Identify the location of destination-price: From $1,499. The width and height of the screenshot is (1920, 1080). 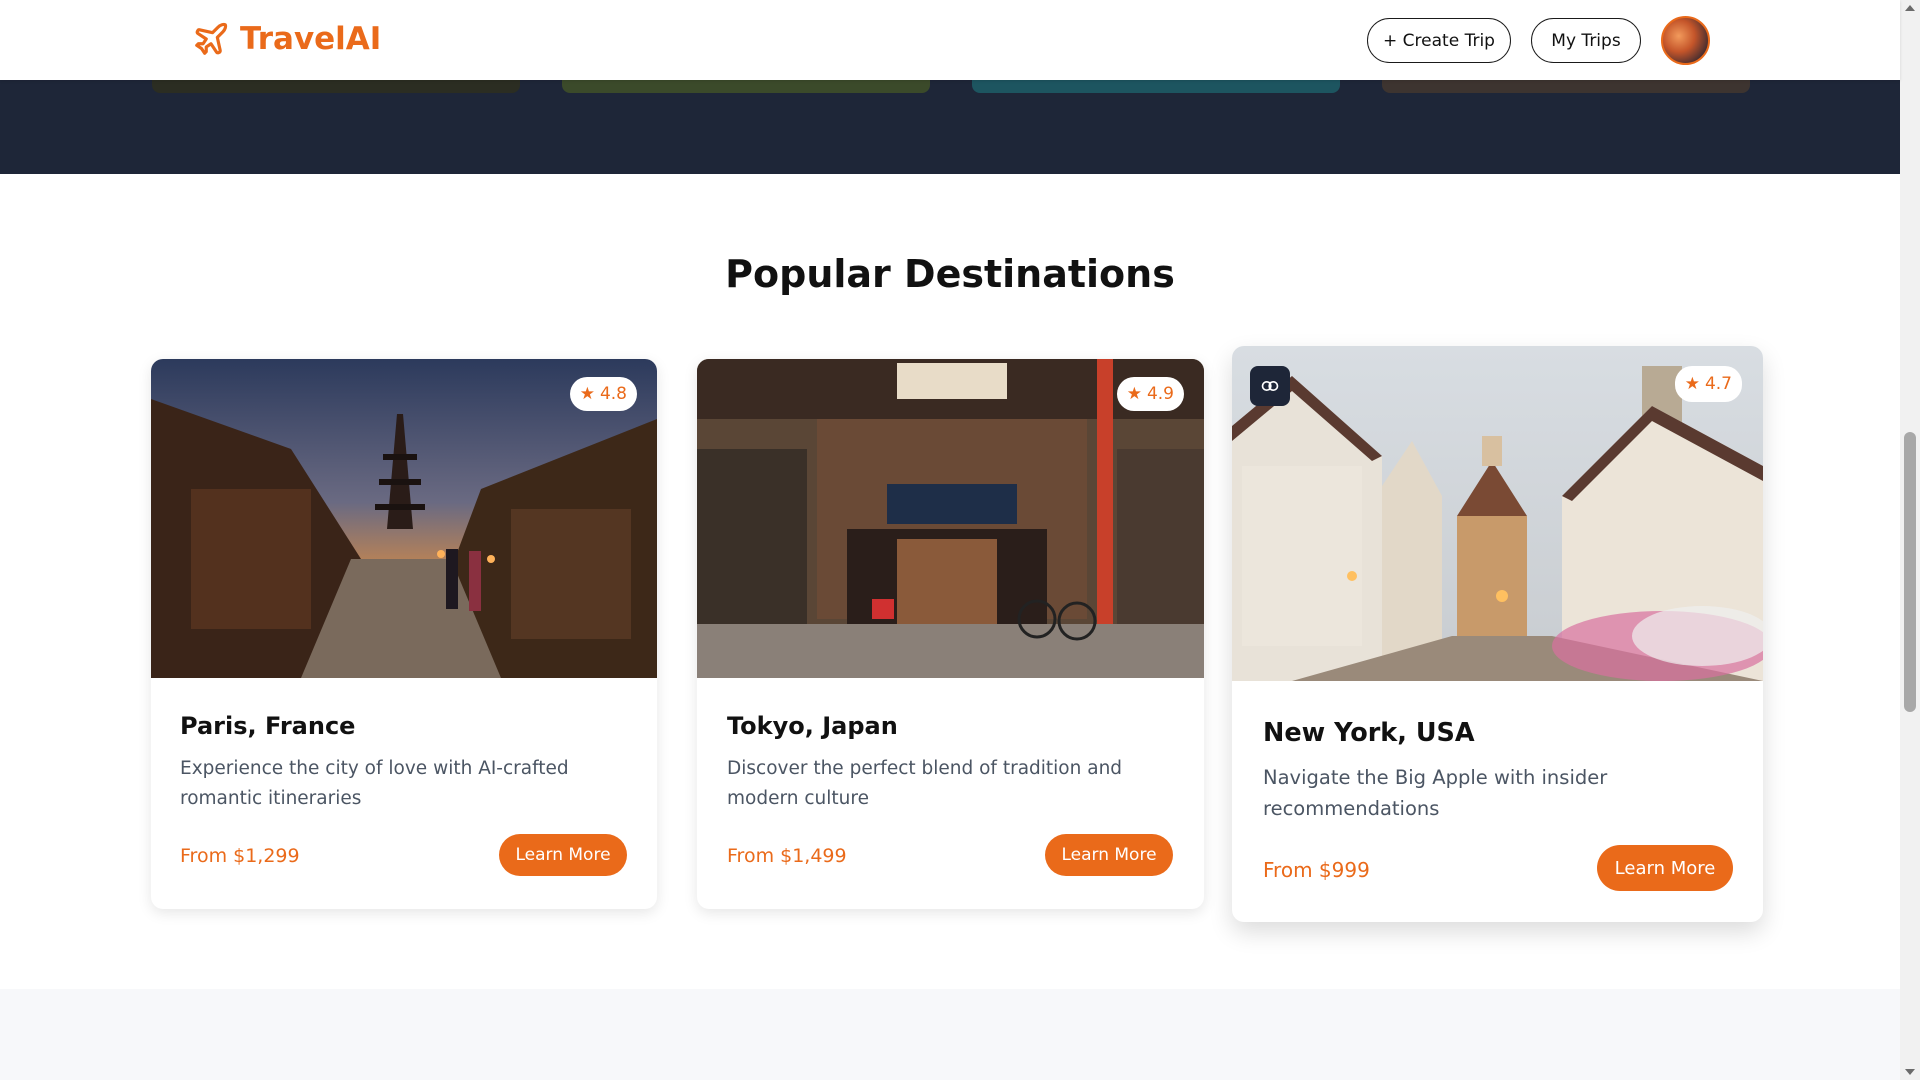
(787, 856).